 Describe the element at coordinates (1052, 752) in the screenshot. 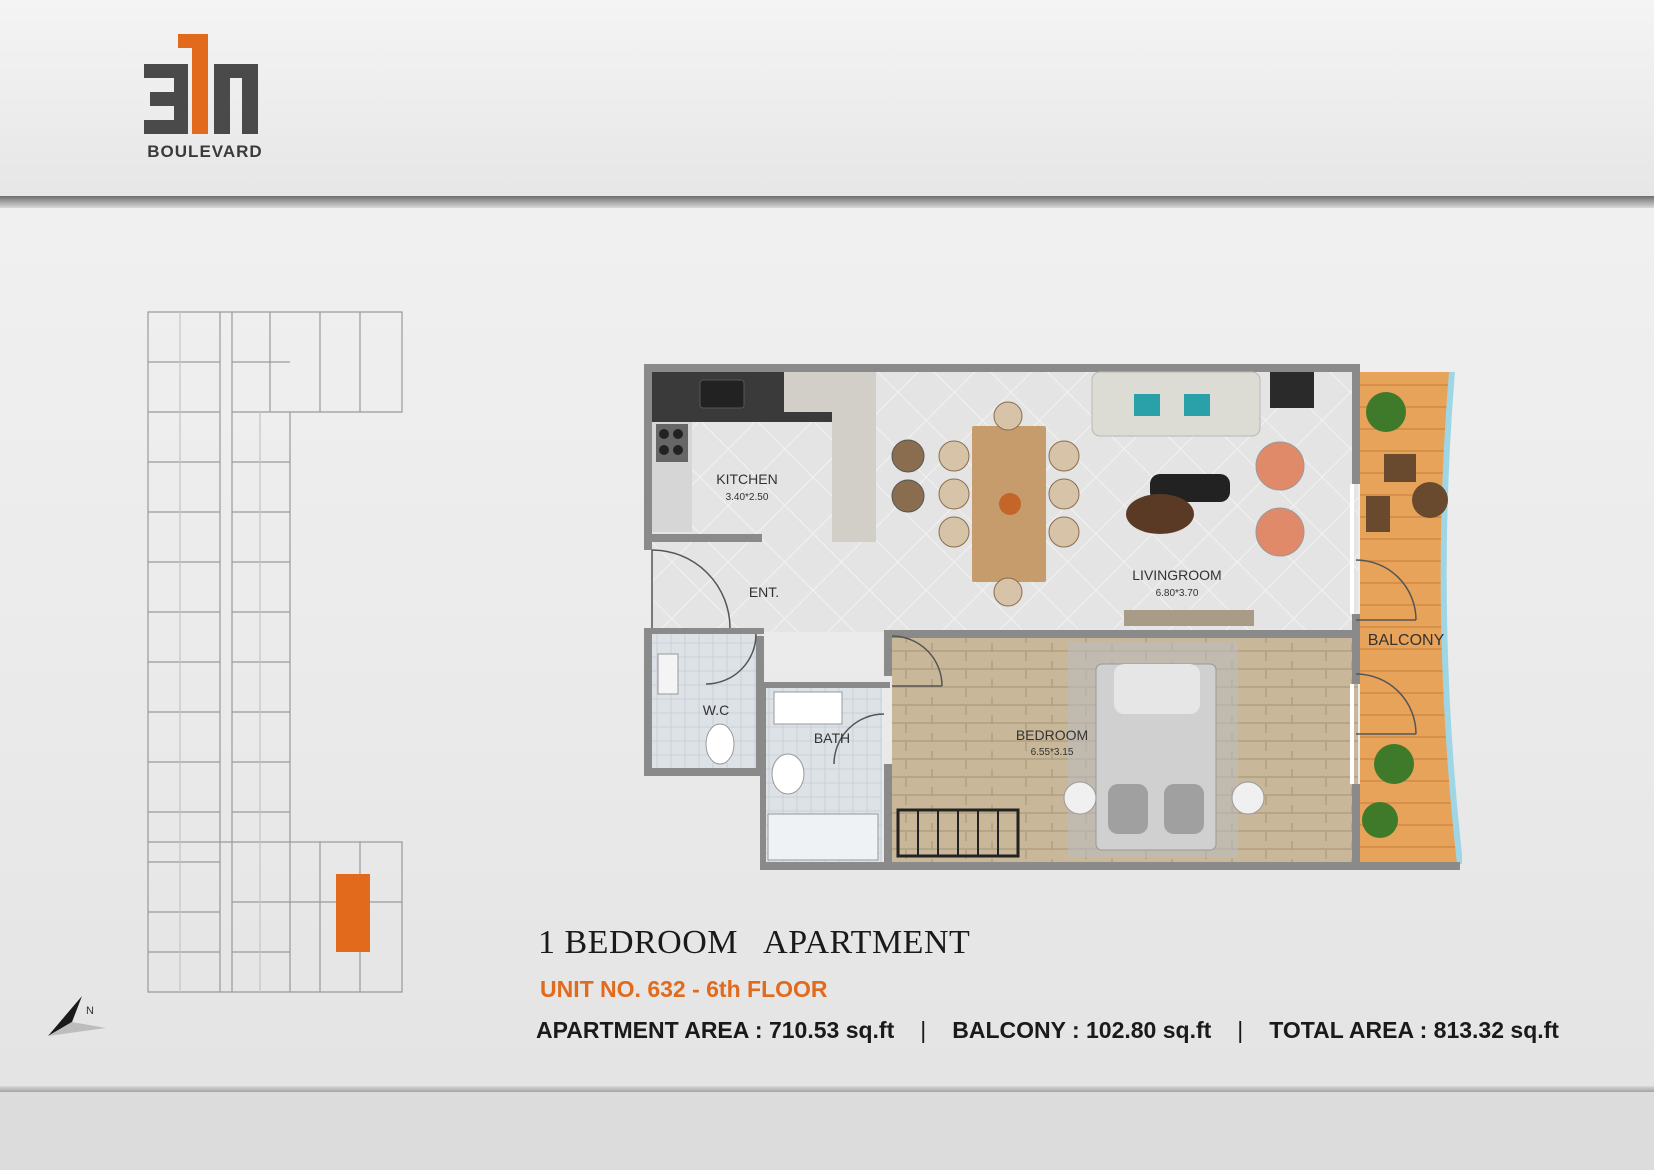

I see `bedroom-dims: 6.55*3.15` at that location.